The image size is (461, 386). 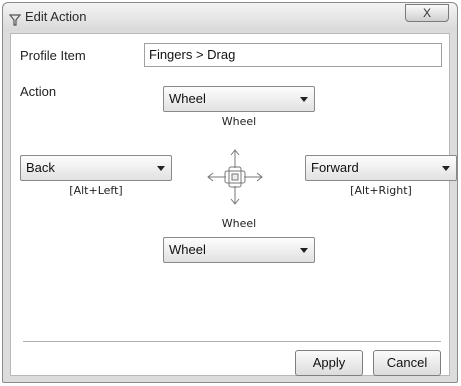 What do you see at coordinates (335, 167) in the screenshot?
I see `right-action-value: Forward` at bounding box center [335, 167].